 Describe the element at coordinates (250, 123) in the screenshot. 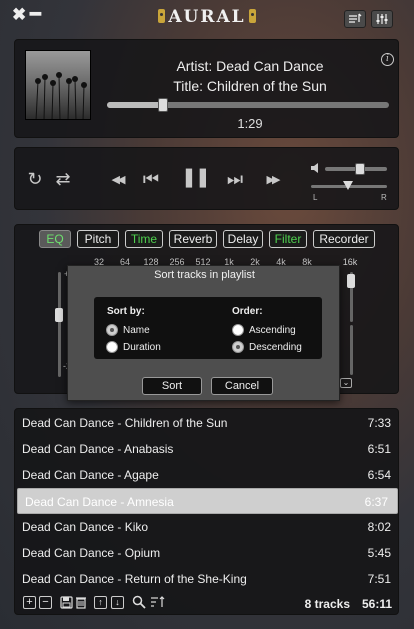

I see `elapsed-time: 1:29` at that location.